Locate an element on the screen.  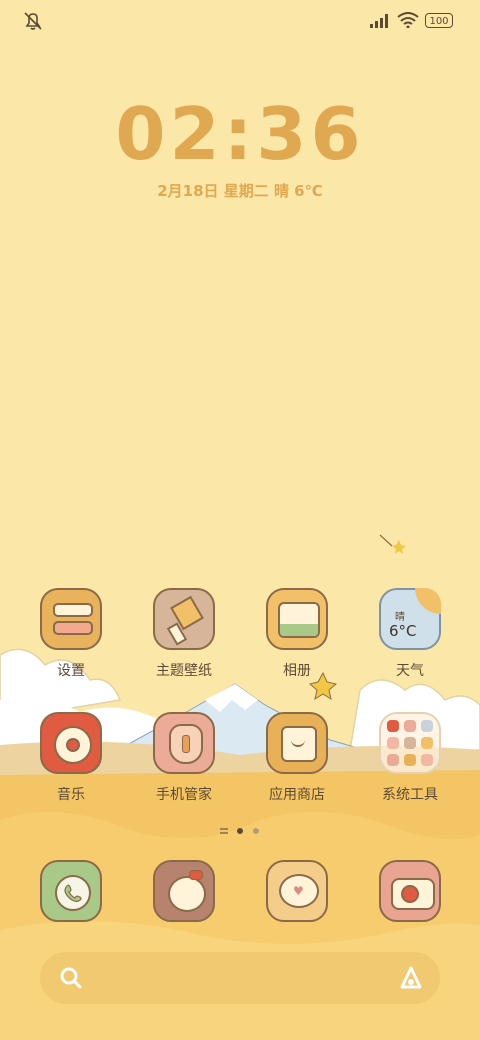
battery-indicator: 100 is located at coordinates (439, 20).